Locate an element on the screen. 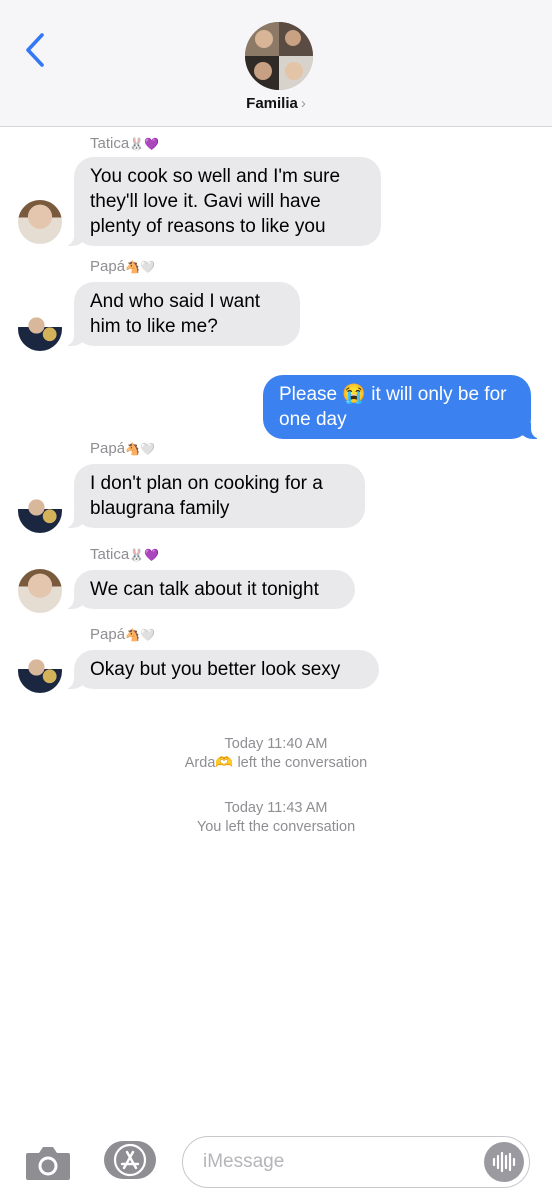 The width and height of the screenshot is (552, 1199). camera-icon is located at coordinates (48, 1163).